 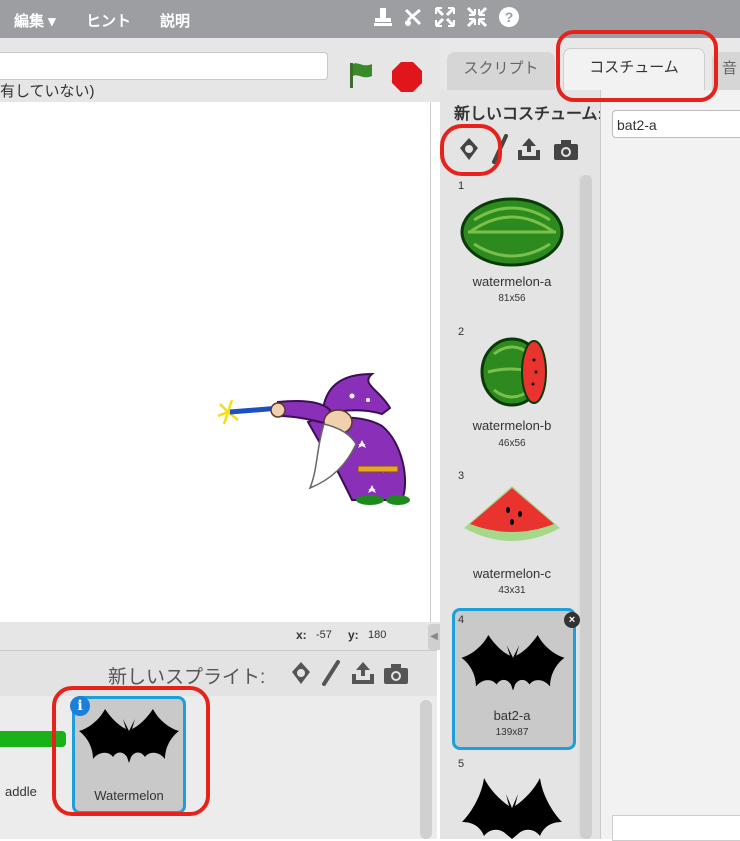 I want to click on shrink-icon, so click(x=477, y=19).